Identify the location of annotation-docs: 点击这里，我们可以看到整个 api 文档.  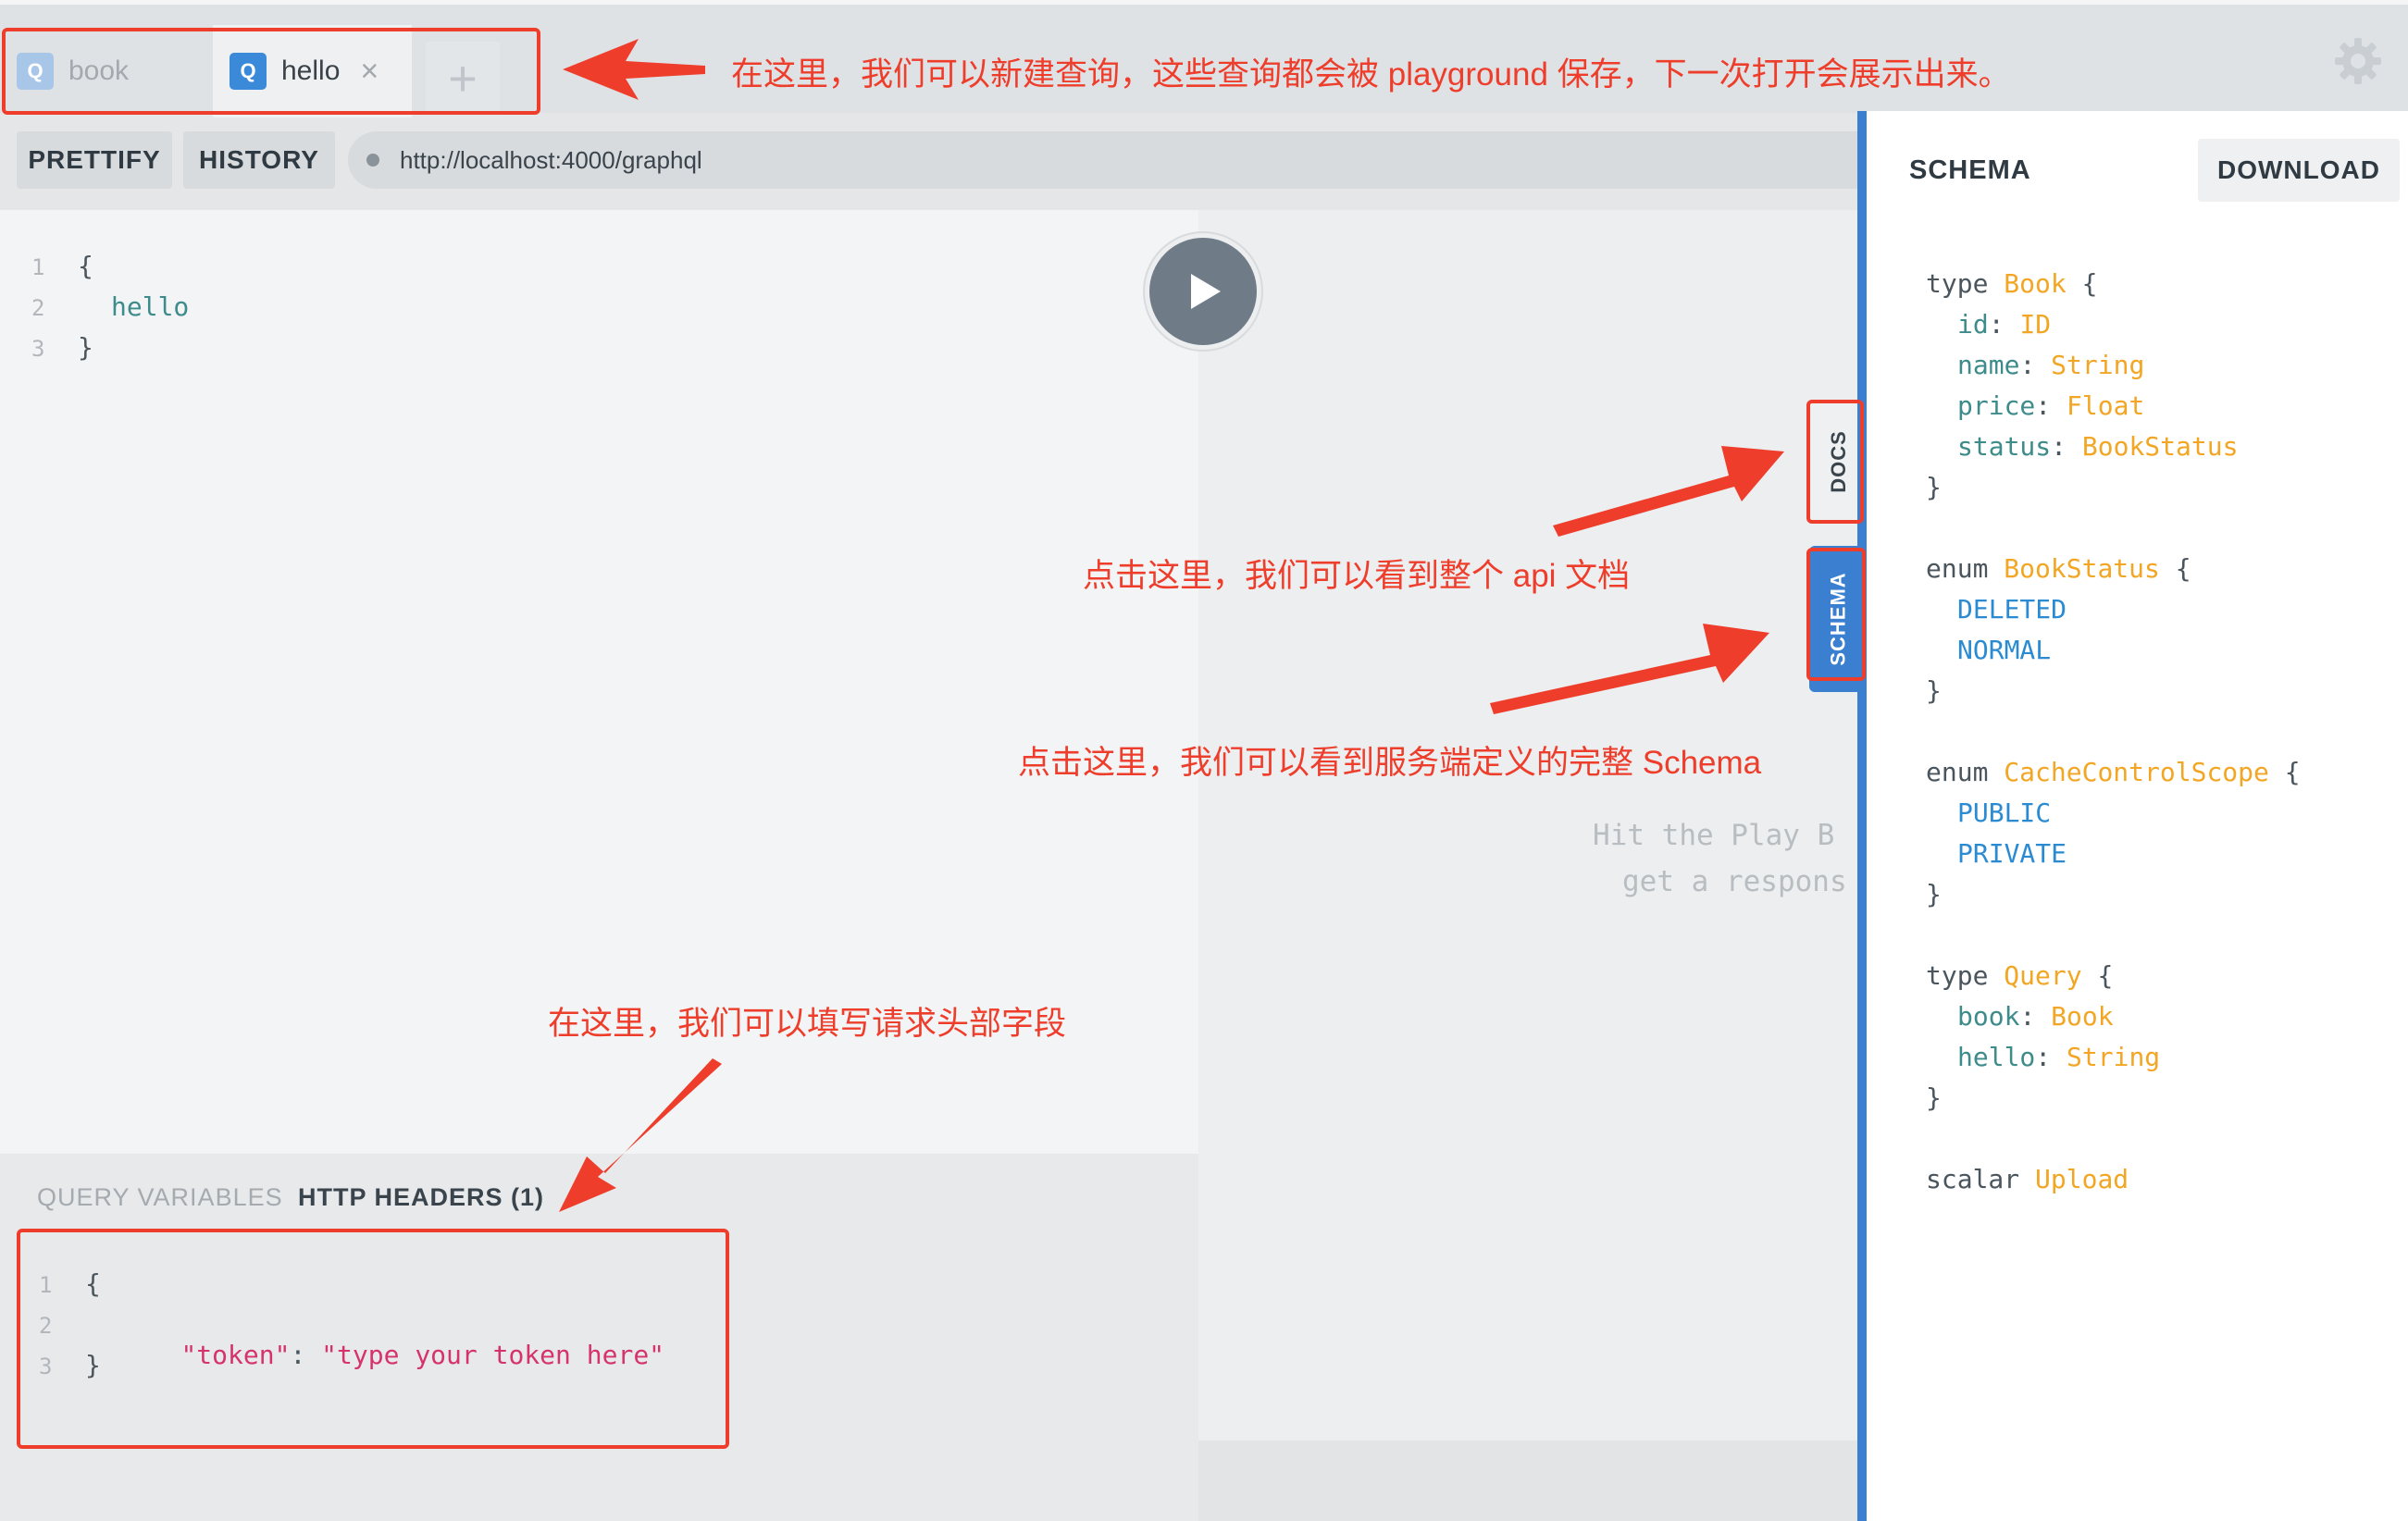
(1357, 576).